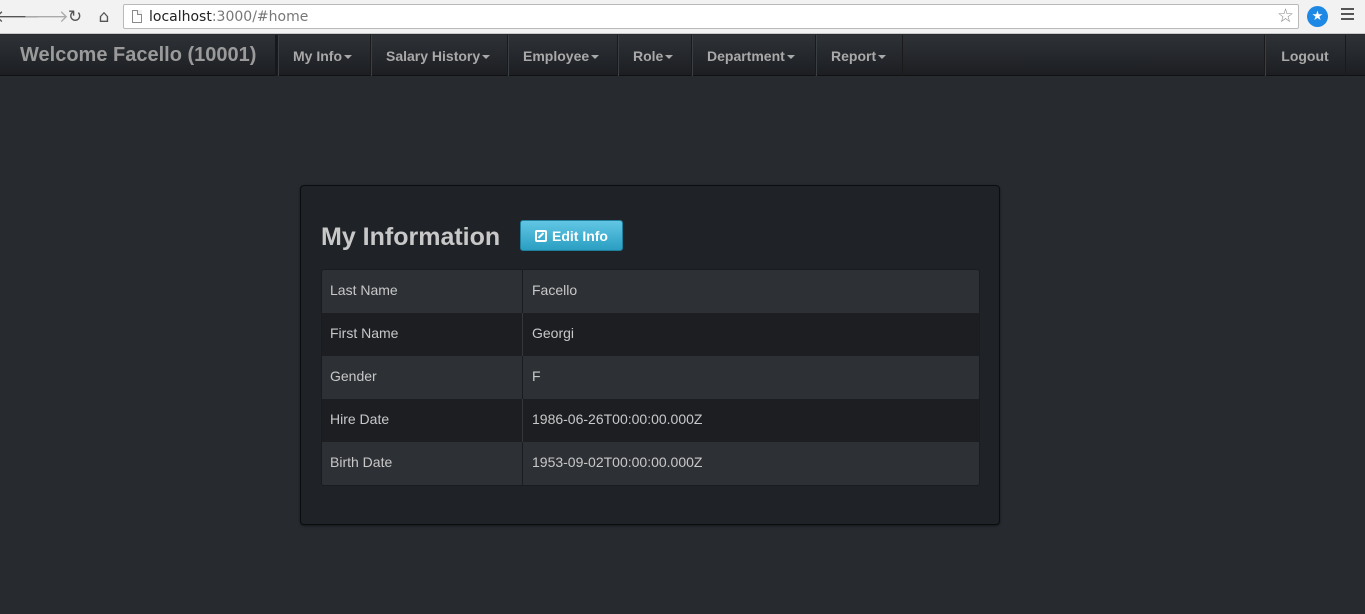  I want to click on field-label: Gender, so click(422, 377).